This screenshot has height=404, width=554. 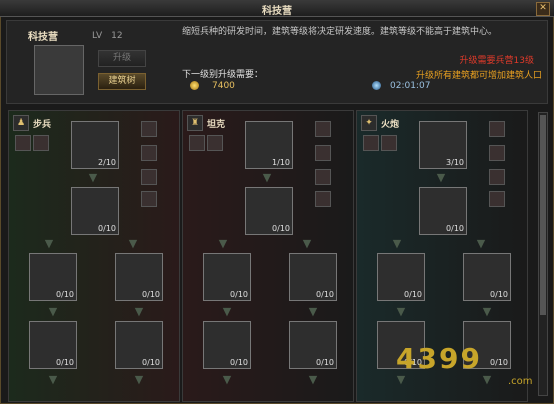 What do you see at coordinates (107, 162) in the screenshot?
I see `unit-count: 2/10` at bounding box center [107, 162].